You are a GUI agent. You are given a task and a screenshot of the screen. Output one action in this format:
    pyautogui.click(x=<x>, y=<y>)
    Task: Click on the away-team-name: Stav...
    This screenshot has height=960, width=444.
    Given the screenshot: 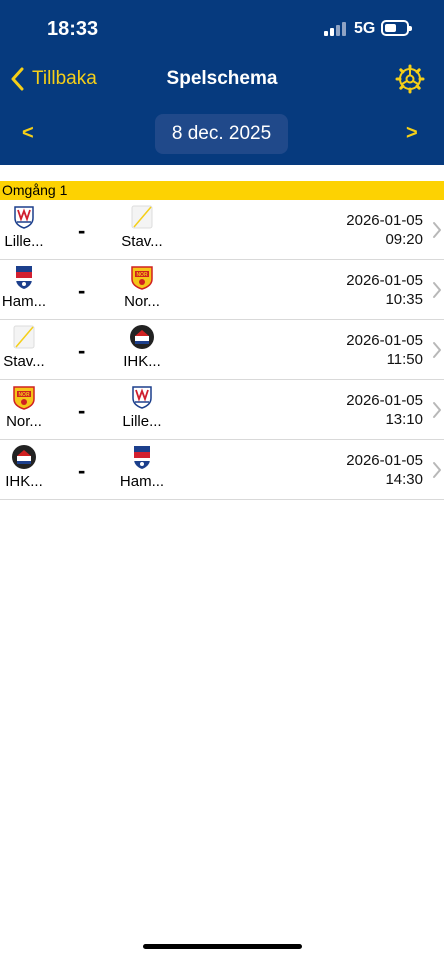 What is the action you would take?
    pyautogui.click(x=142, y=241)
    